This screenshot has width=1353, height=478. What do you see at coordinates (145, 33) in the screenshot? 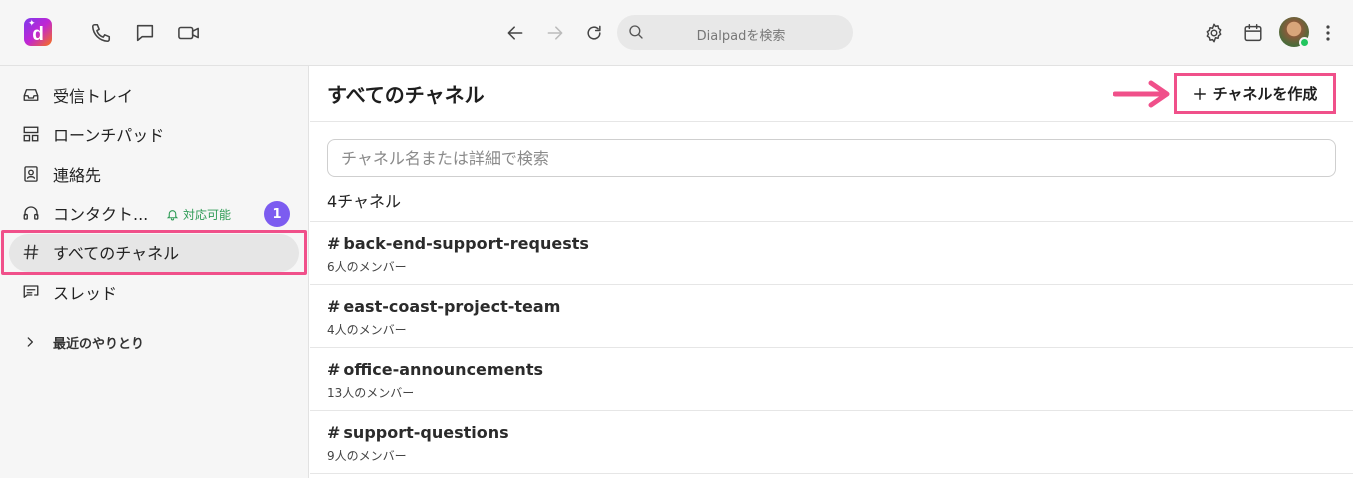
I see `message-icon` at bounding box center [145, 33].